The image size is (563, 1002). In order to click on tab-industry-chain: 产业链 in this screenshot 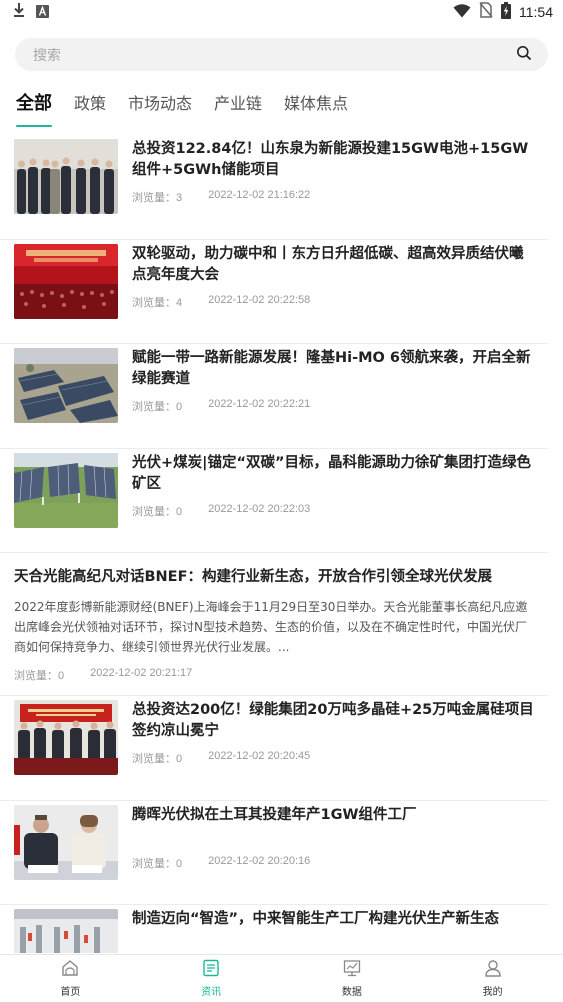, I will do `click(238, 104)`.